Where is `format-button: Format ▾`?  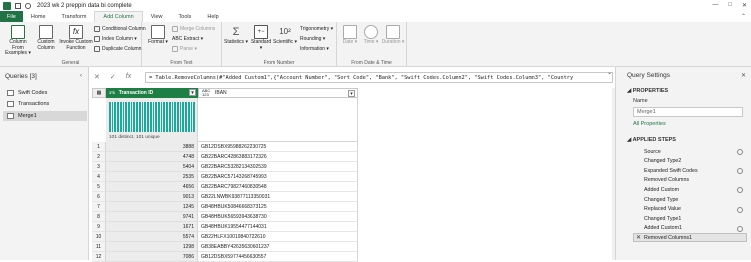
format-button: Format ▾ is located at coordinates (158, 35).